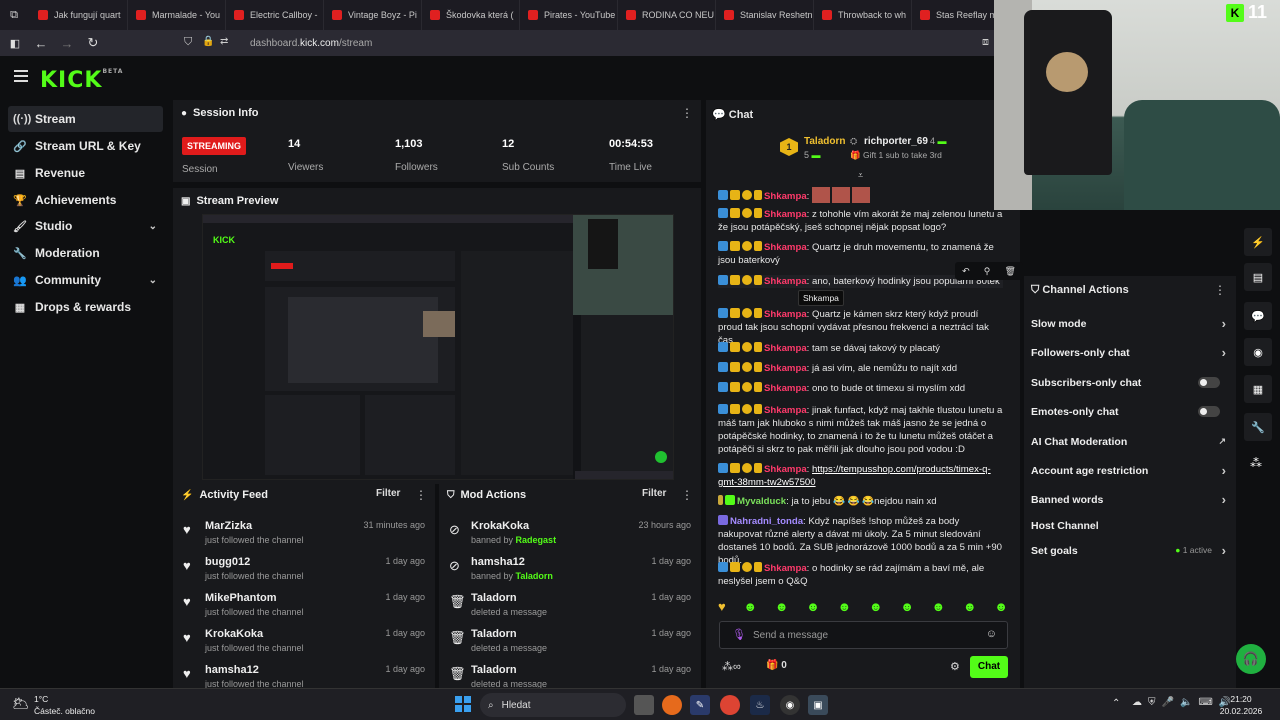 Image resolution: width=1280 pixels, height=720 pixels. Describe the element at coordinates (85, 226) in the screenshot. I see `sidebar-item-studio: 🖌 Studio ⌄` at that location.